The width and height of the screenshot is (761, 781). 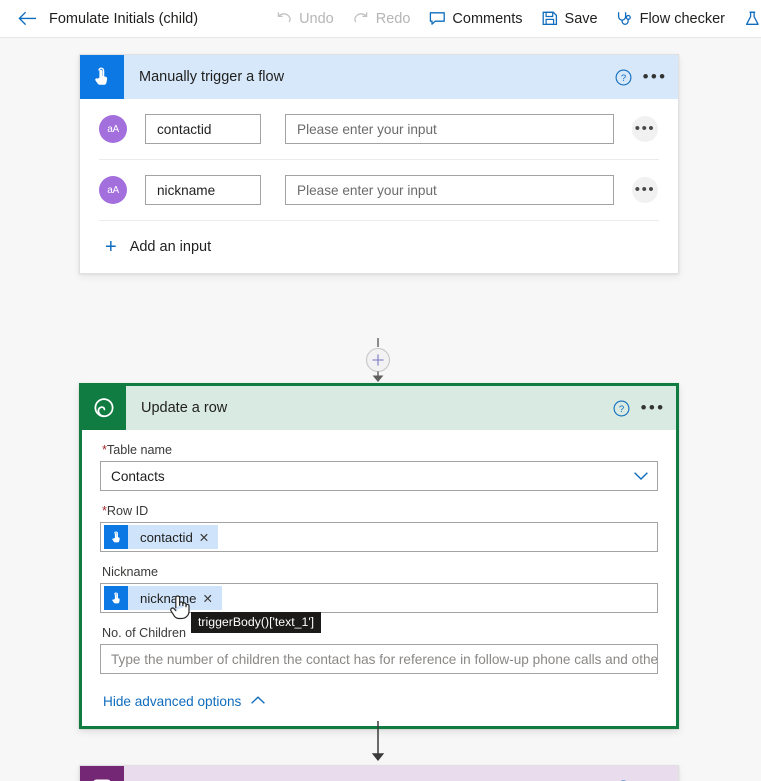 I want to click on plus-icon: +, so click(x=111, y=247).